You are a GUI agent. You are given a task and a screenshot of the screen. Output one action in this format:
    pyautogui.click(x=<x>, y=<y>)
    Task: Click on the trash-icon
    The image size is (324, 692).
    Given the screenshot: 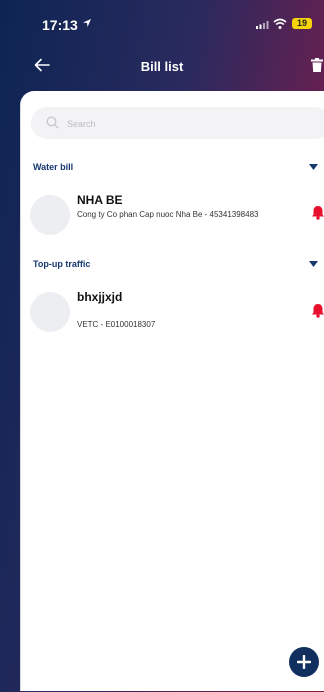 What is the action you would take?
    pyautogui.click(x=317, y=65)
    